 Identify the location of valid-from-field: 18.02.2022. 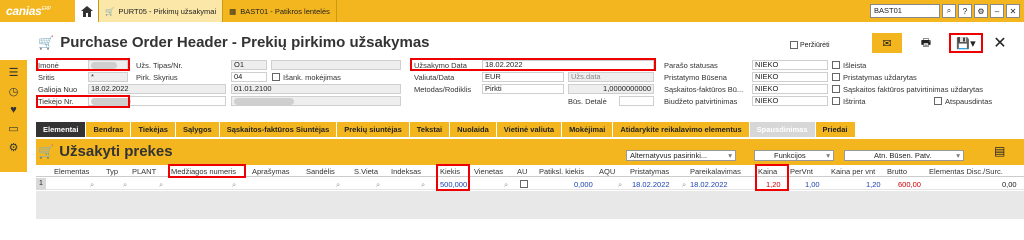
(157, 89).